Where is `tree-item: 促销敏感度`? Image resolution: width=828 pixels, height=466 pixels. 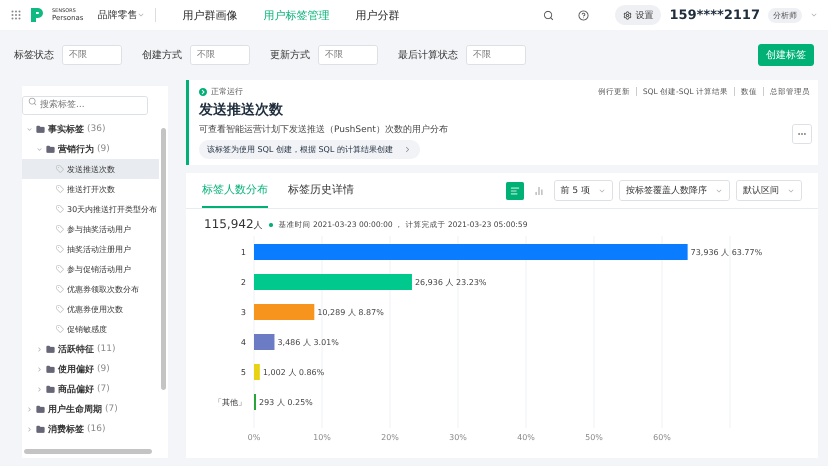 tree-item: 促销敏感度 is located at coordinates (90, 329).